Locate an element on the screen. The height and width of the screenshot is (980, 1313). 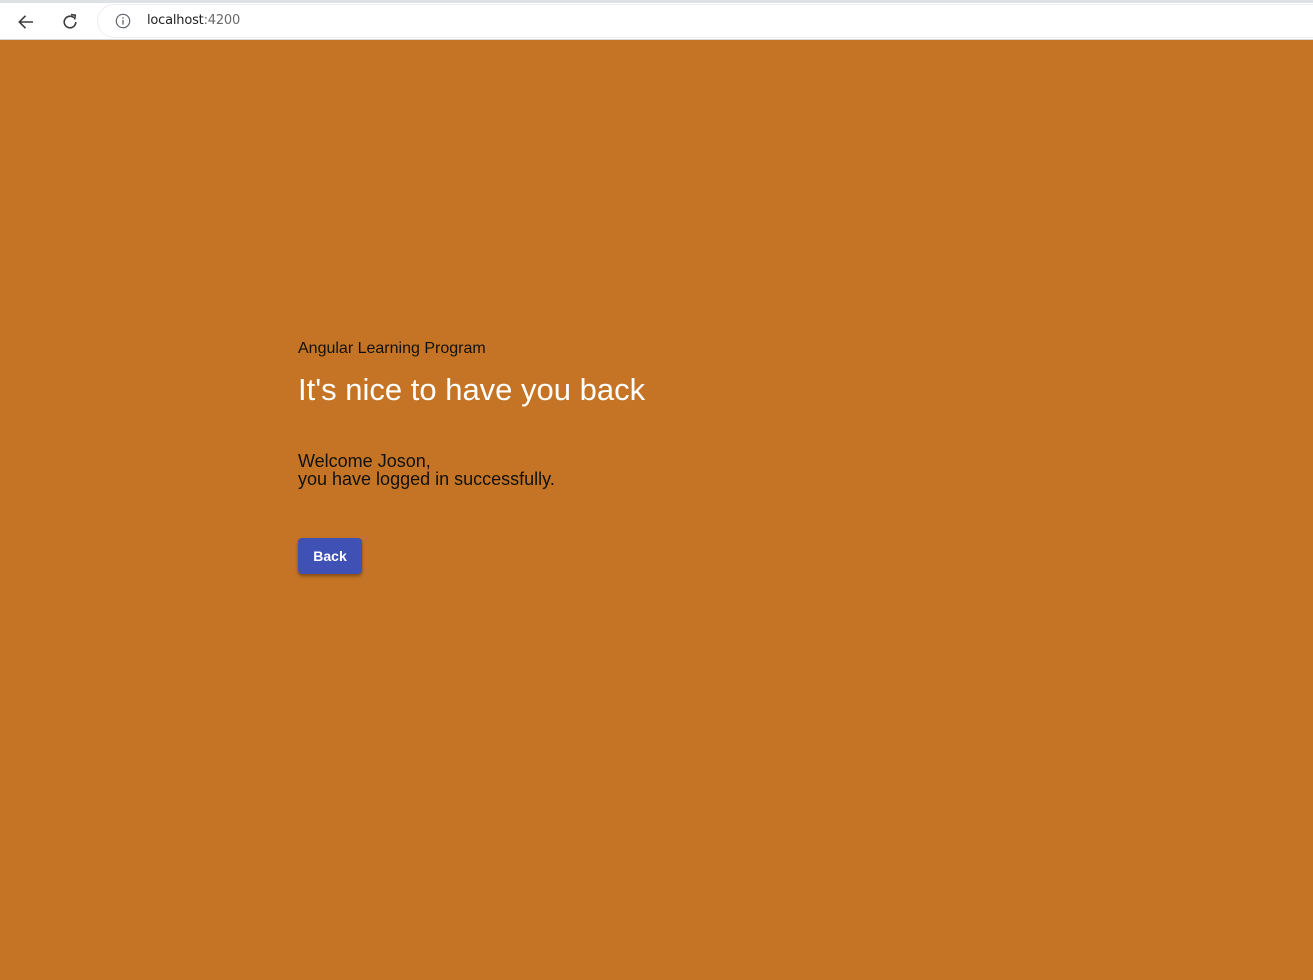
program-name: Angular Learning Program is located at coordinates (392, 348).